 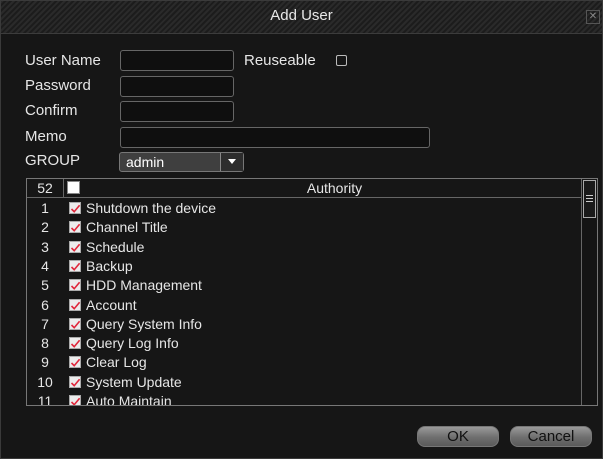 What do you see at coordinates (45, 285) in the screenshot?
I see `authority-row-number: 5` at bounding box center [45, 285].